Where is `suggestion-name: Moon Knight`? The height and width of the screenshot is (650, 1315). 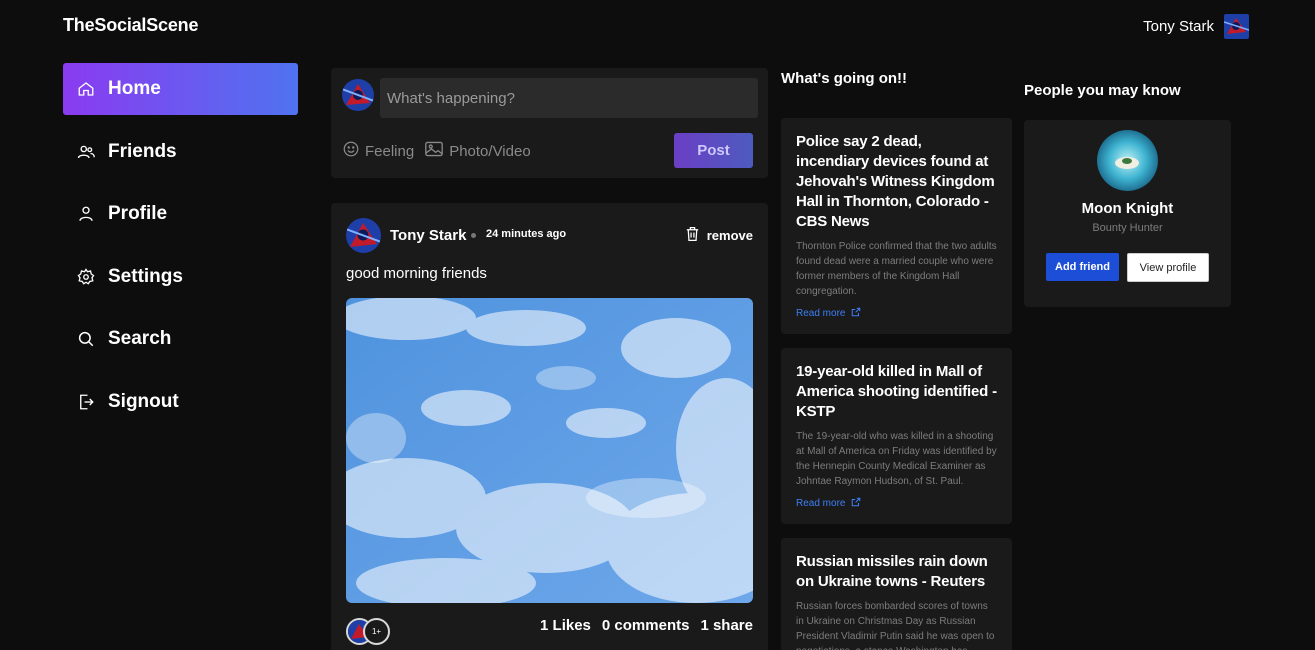 suggestion-name: Moon Knight is located at coordinates (1127, 208).